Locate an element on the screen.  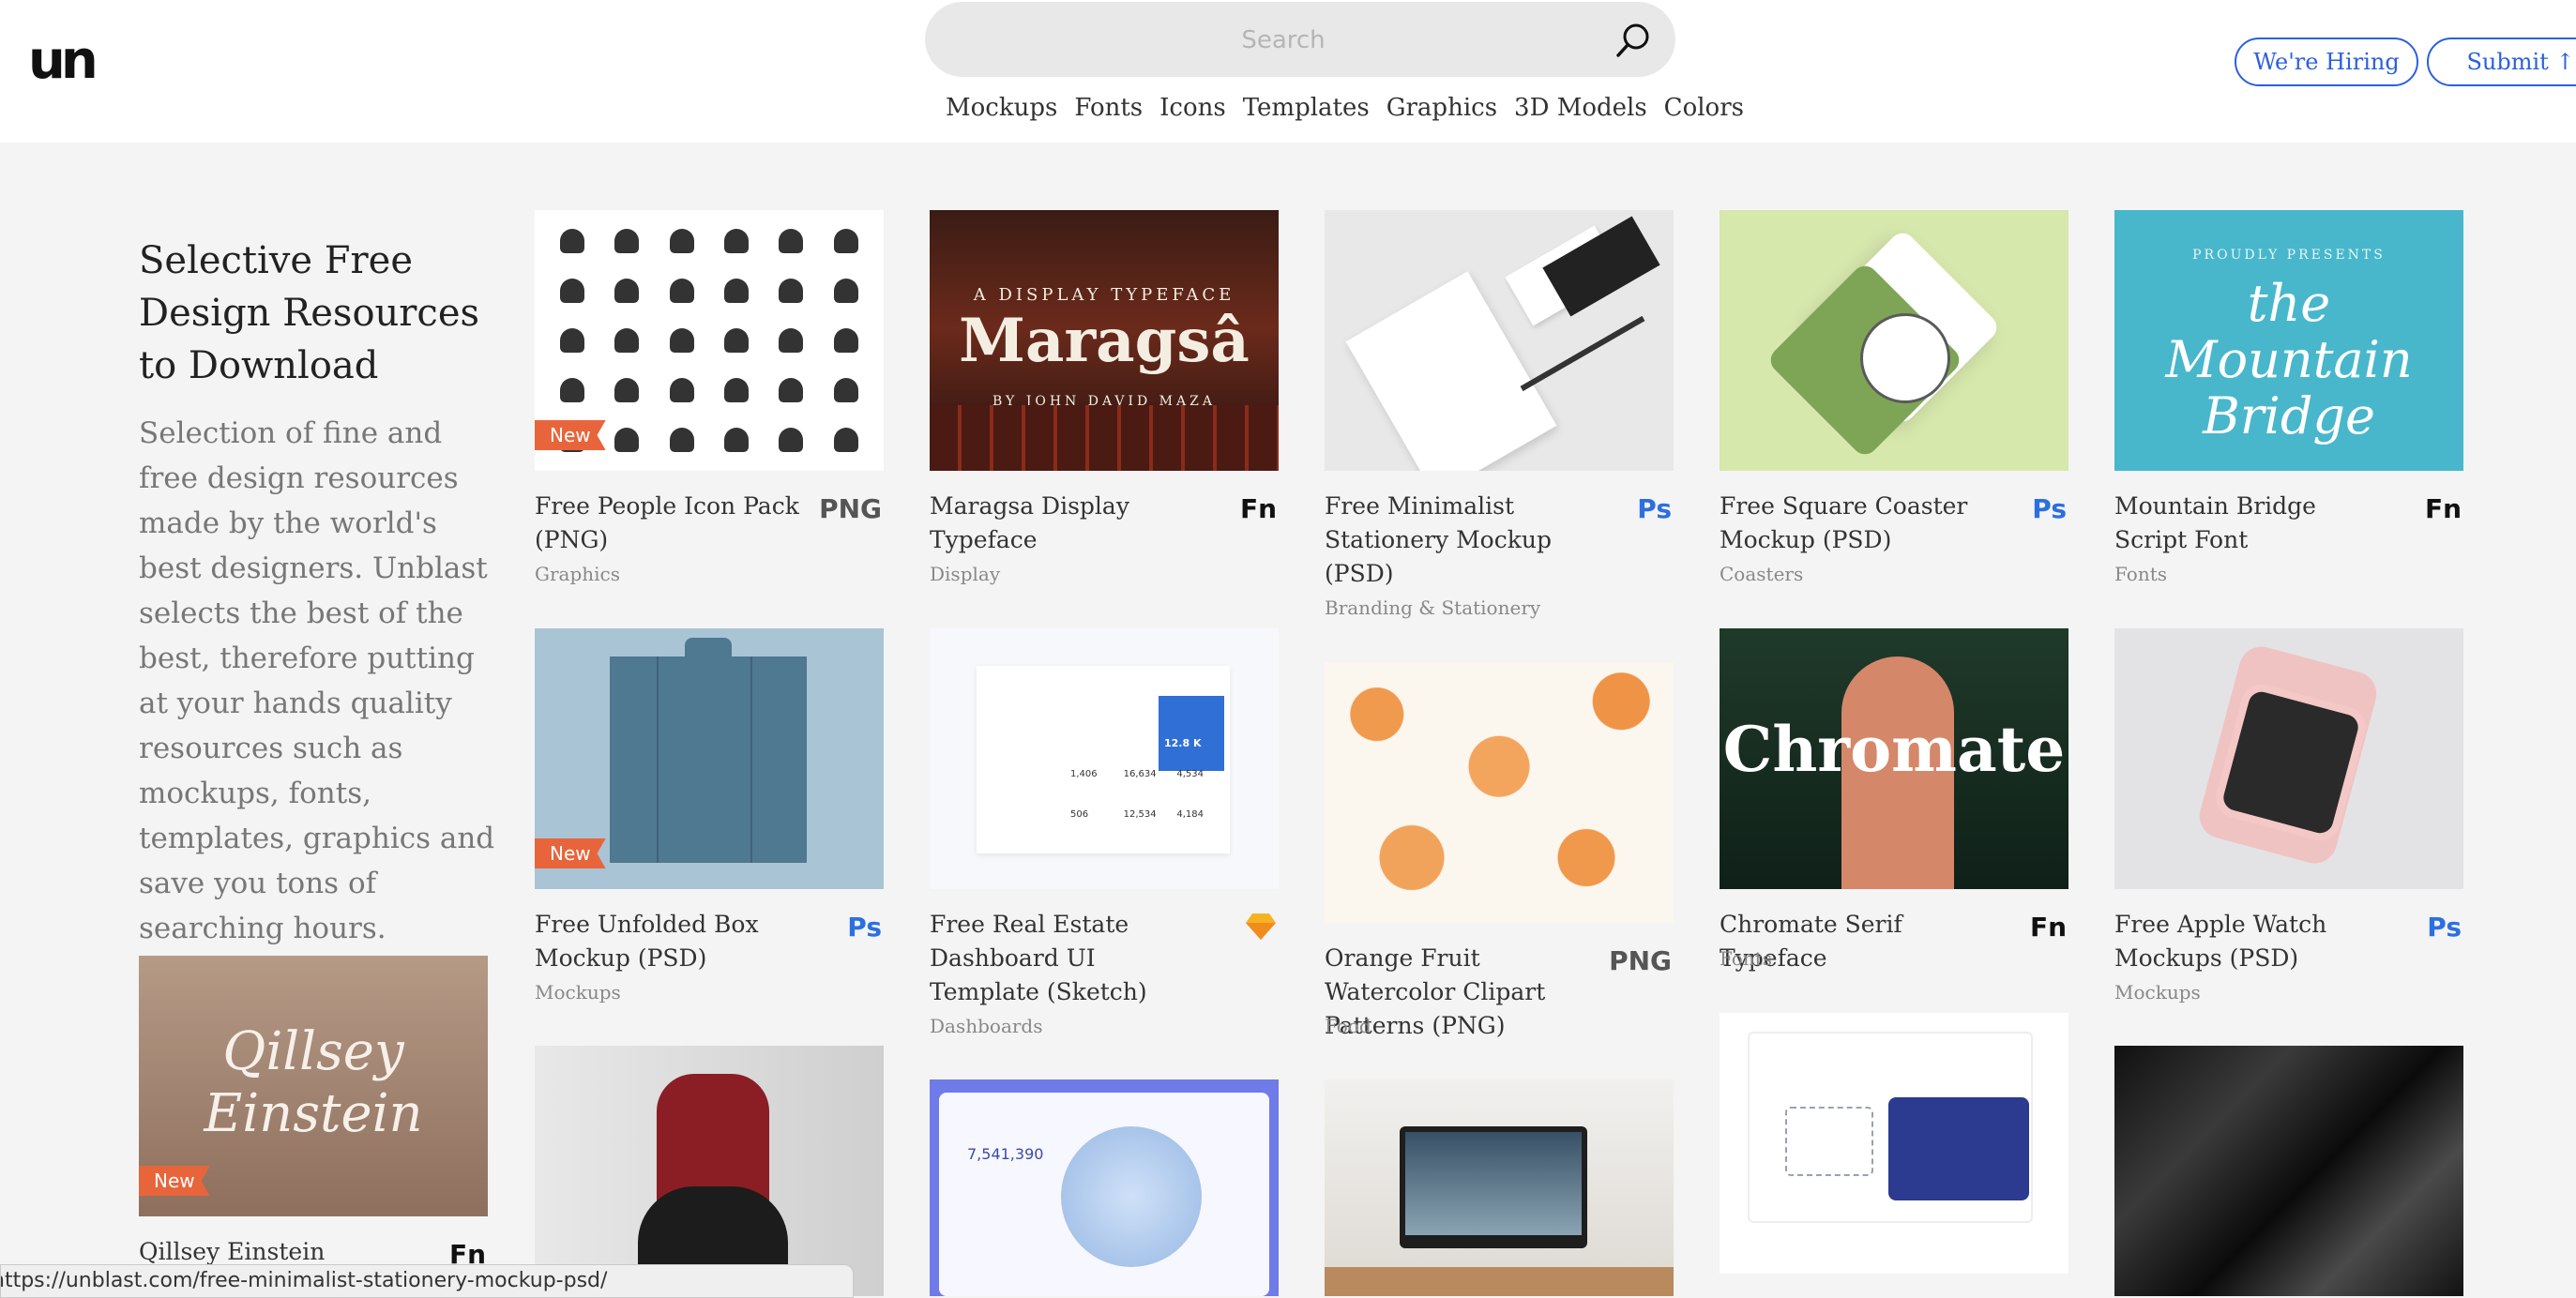
card-category: Food is located at coordinates (1348, 1026).